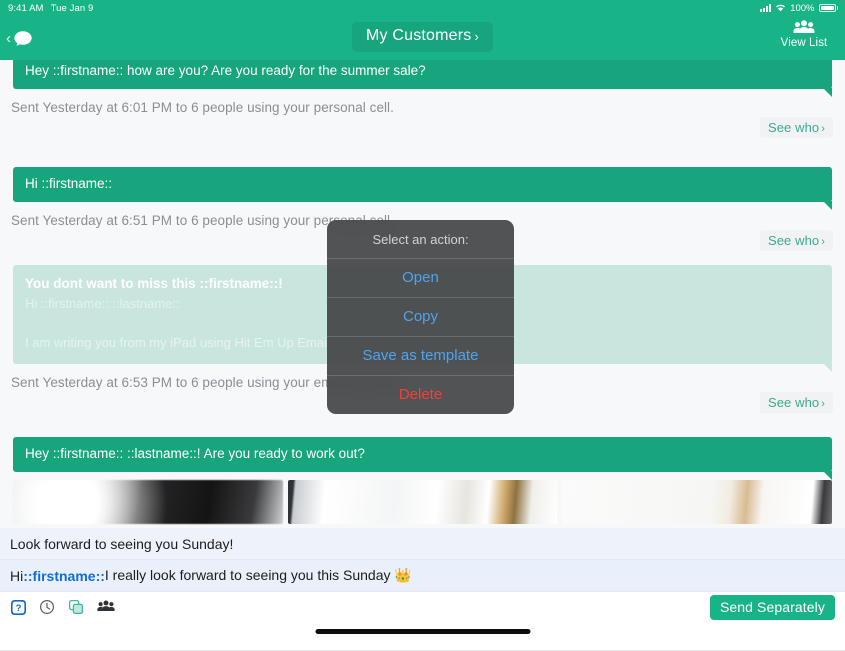 Image resolution: width=845 pixels, height=651 pixels. I want to click on action-sheet-item-open: Open, so click(420, 278).